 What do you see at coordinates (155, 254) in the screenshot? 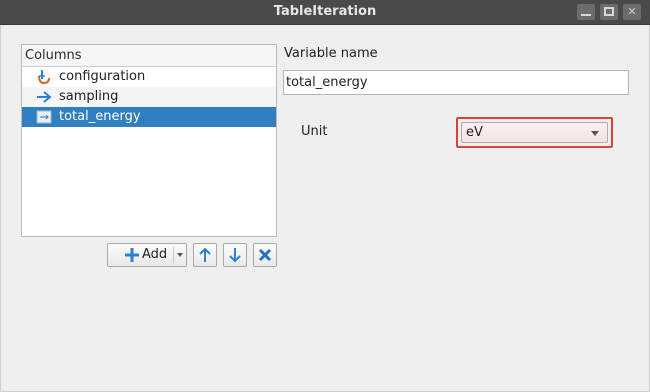
I see `add-button-label: Add` at bounding box center [155, 254].